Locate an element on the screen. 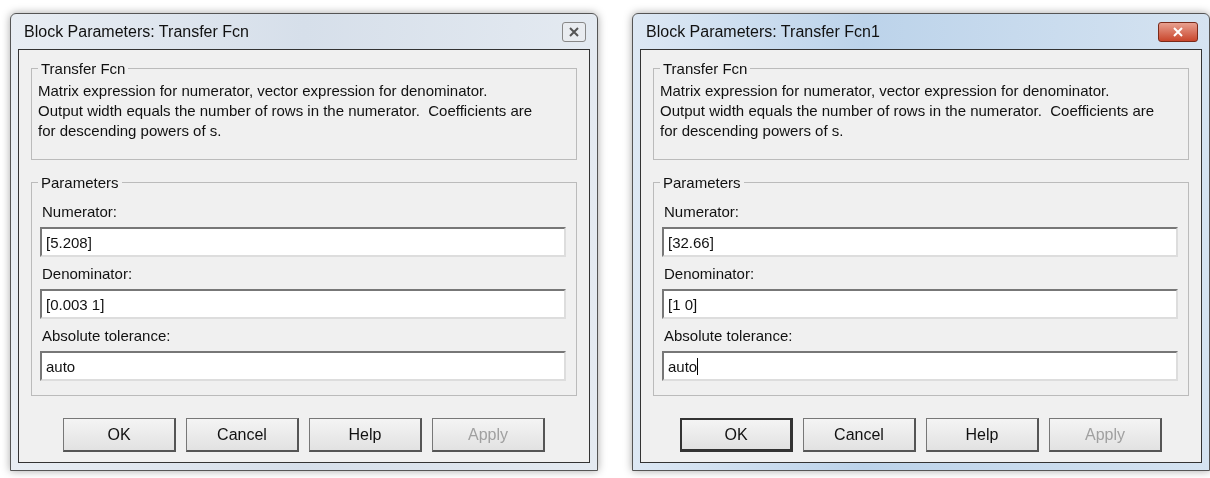 The height and width of the screenshot is (478, 1210). input-field: [1 0] is located at coordinates (920, 304).